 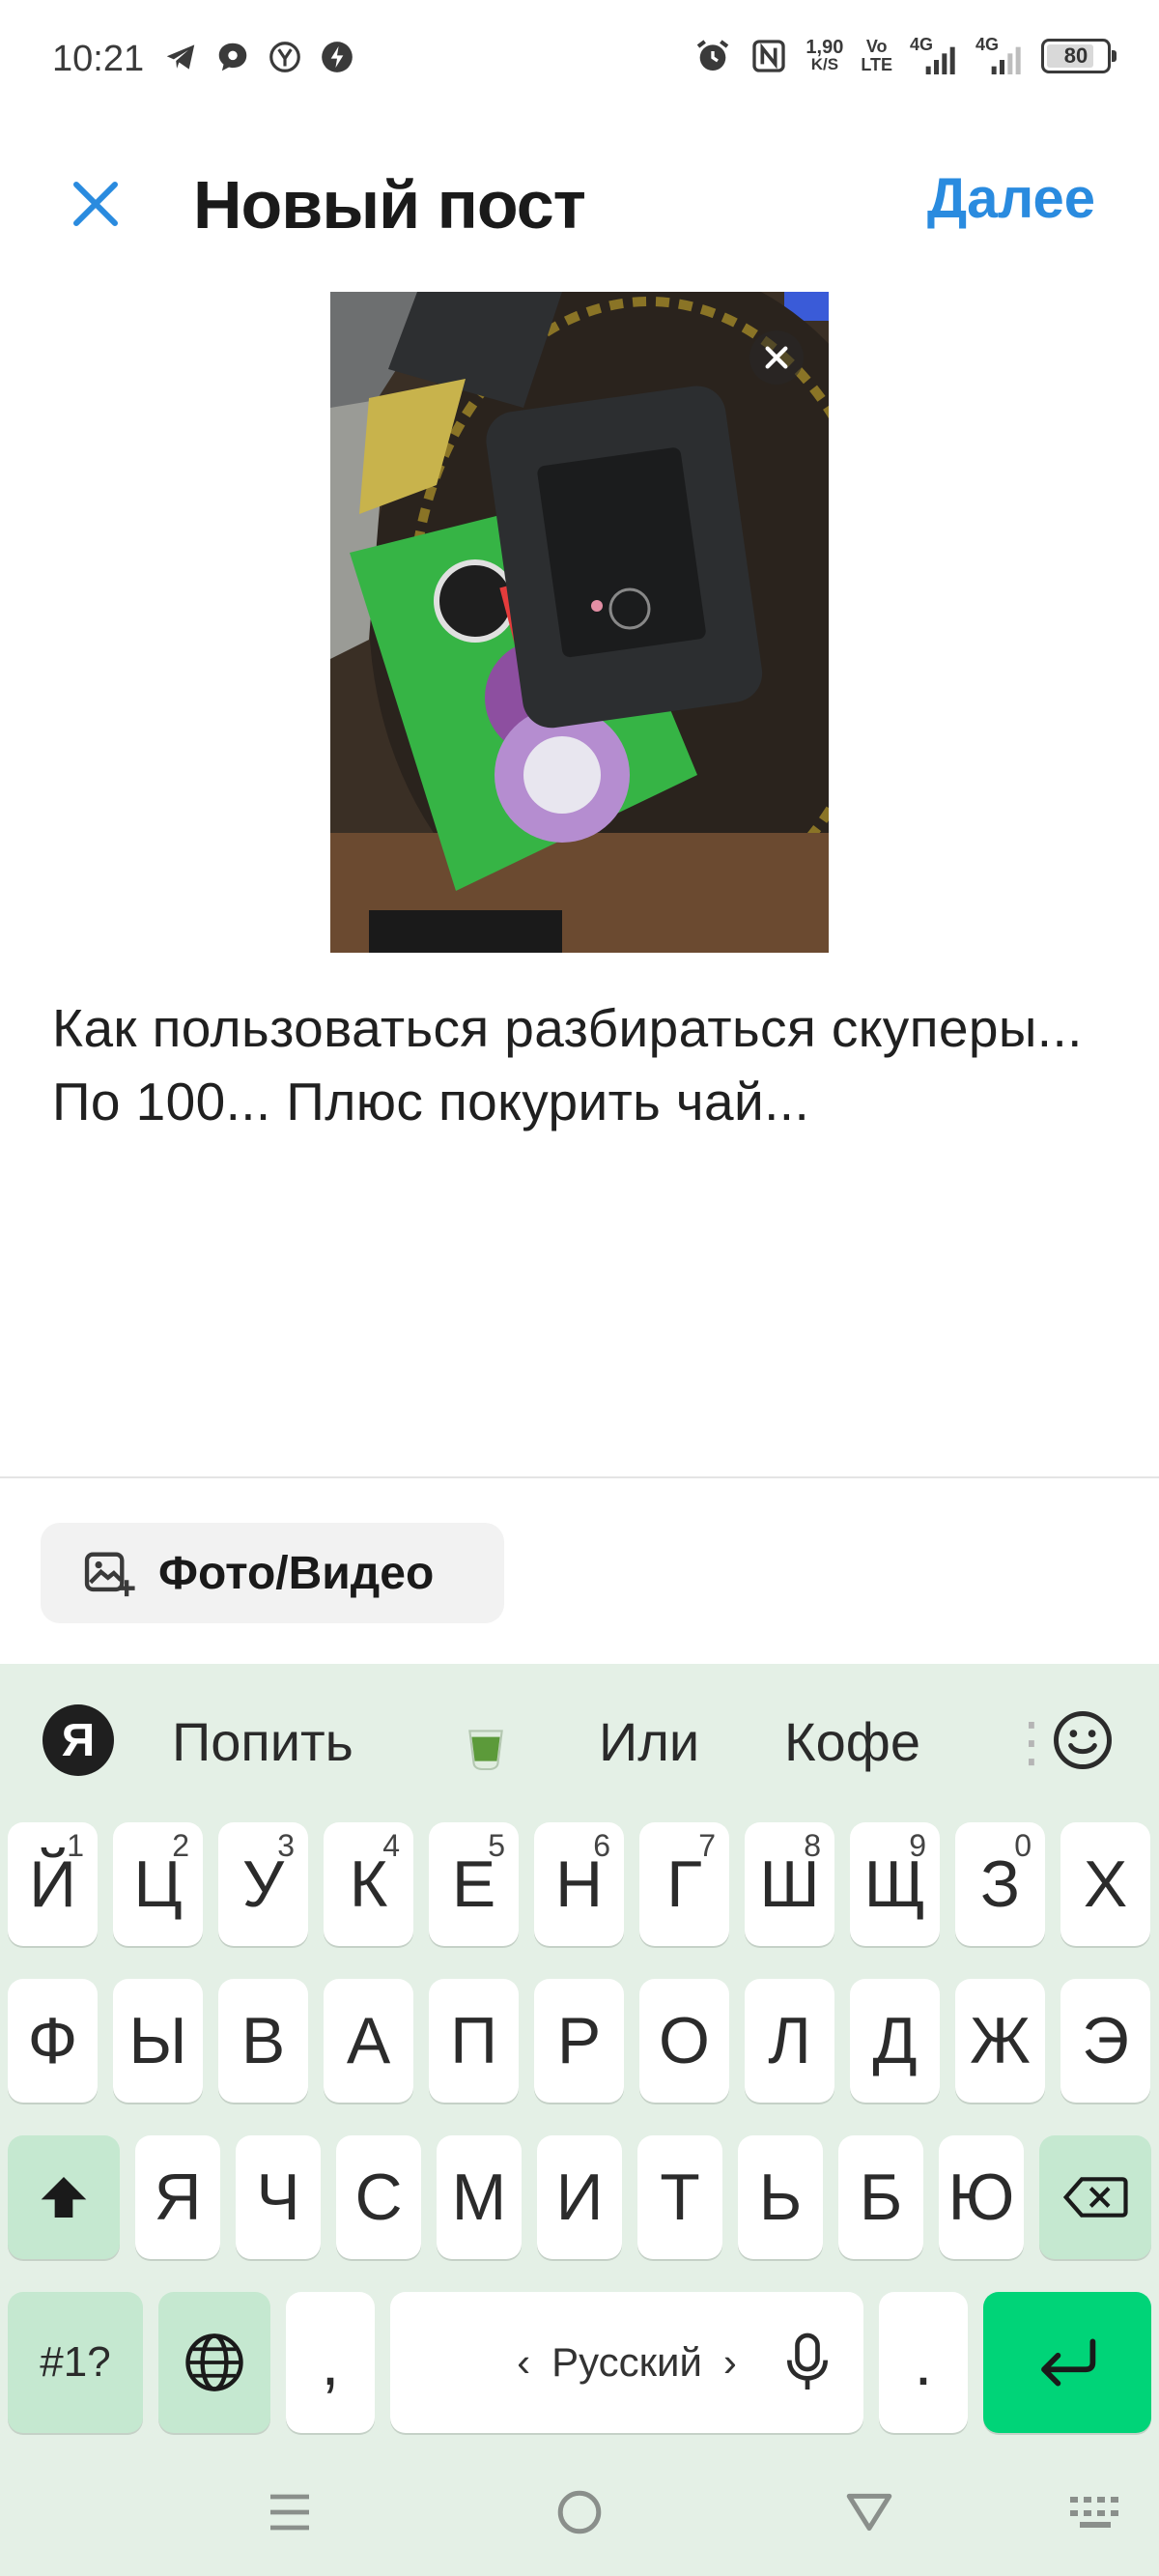 I want to click on key-hint: 8, so click(x=812, y=1846).